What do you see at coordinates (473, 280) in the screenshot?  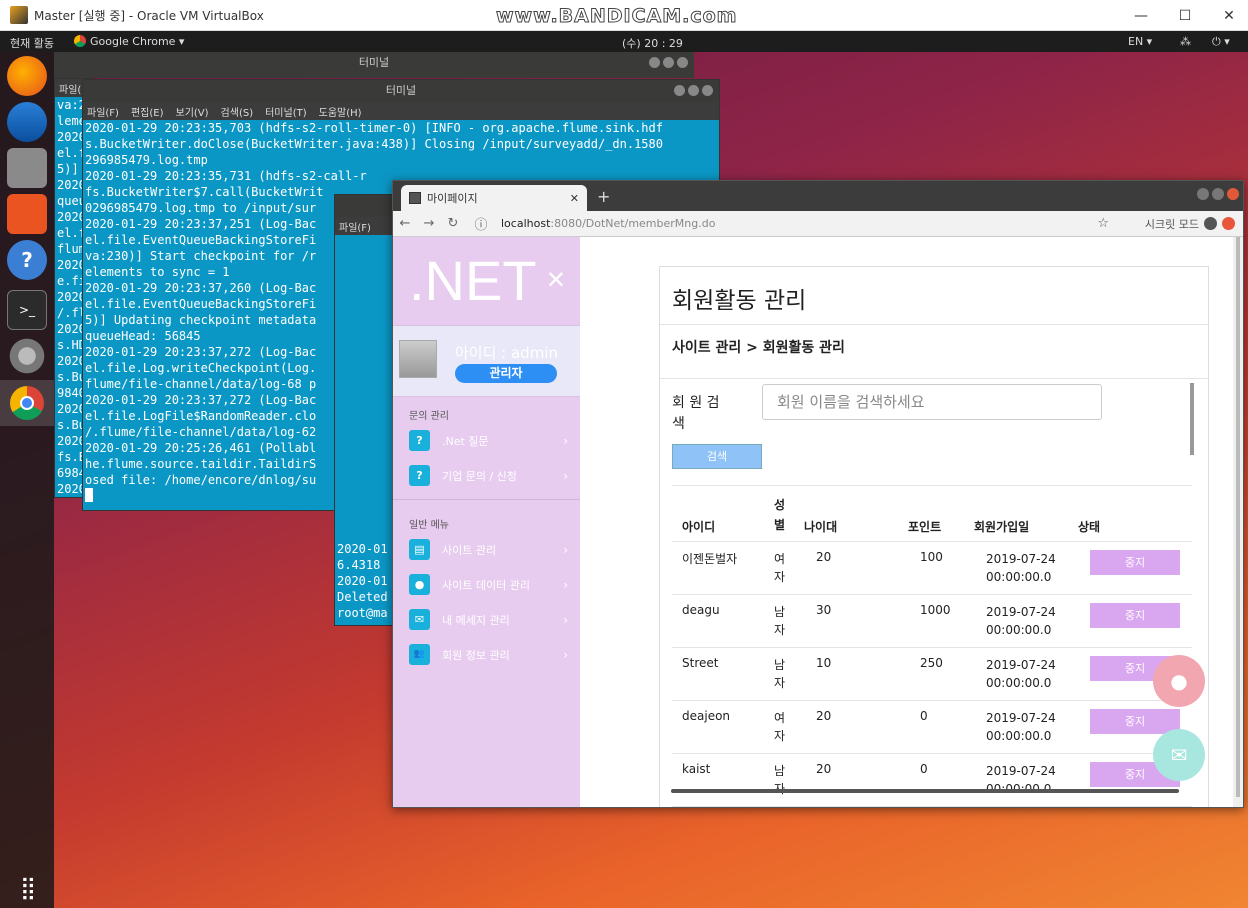 I see `logo-text: .NET` at bounding box center [473, 280].